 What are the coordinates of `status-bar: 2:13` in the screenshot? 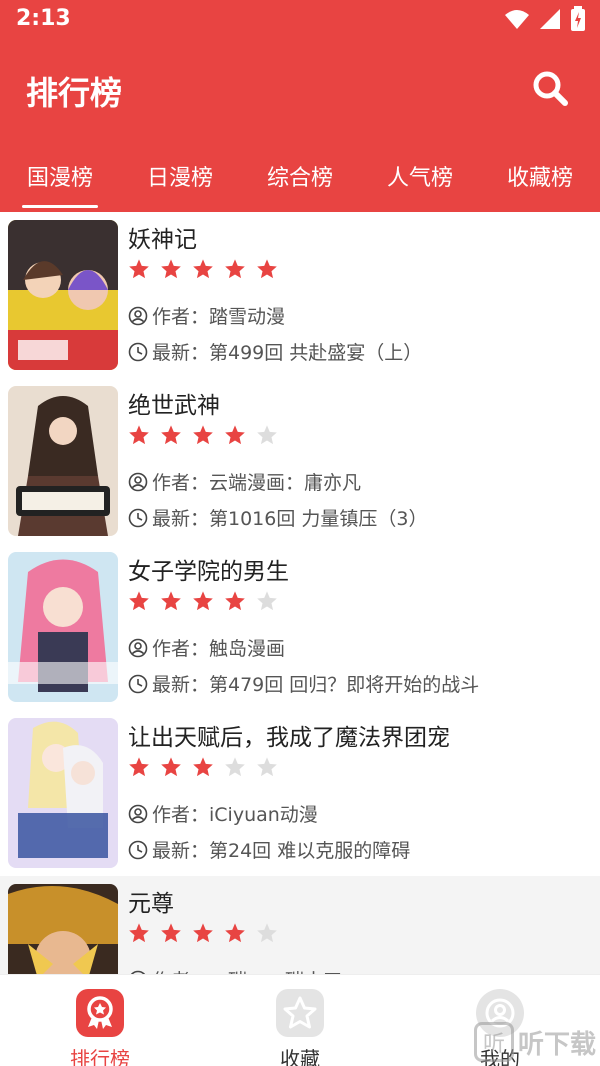 It's located at (300, 20).